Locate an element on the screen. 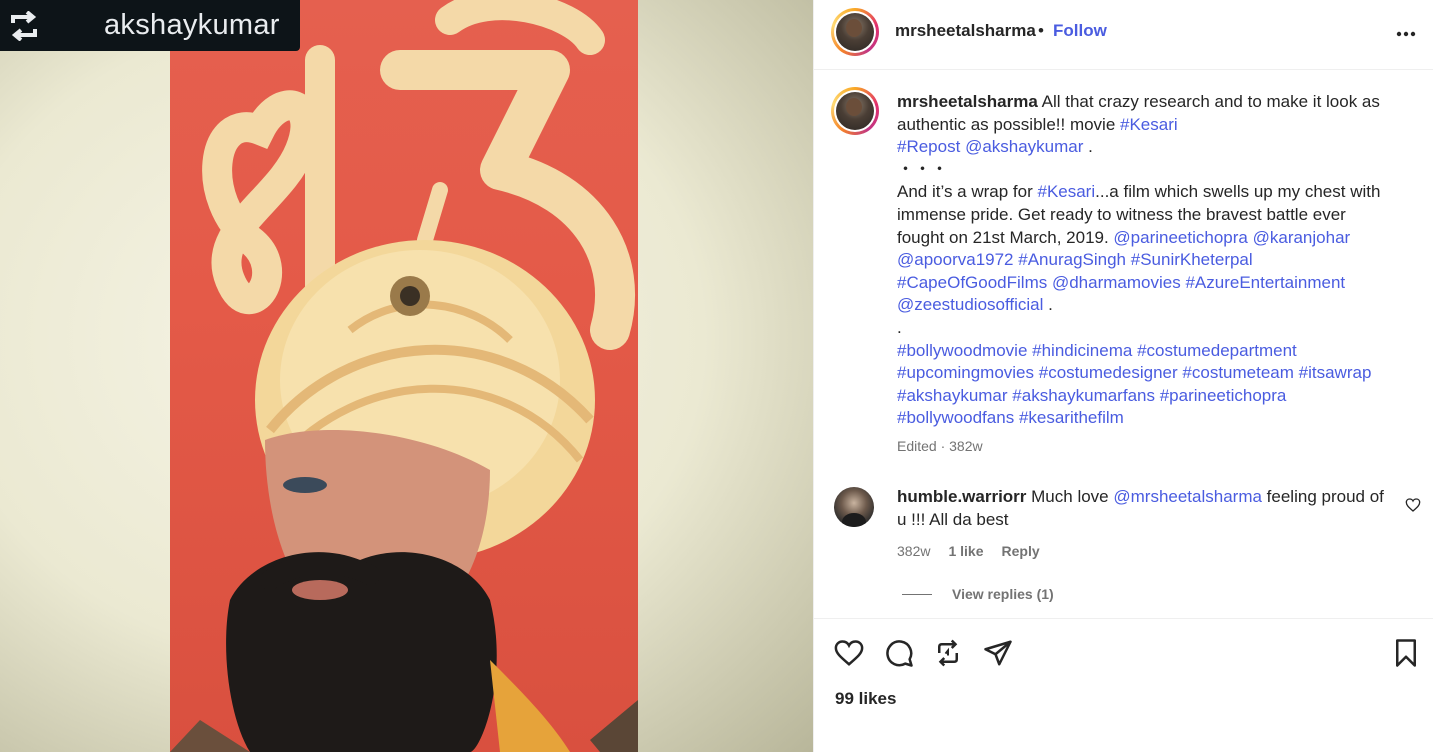  hashtag-link: #AnuragSingh is located at coordinates (1072, 259).